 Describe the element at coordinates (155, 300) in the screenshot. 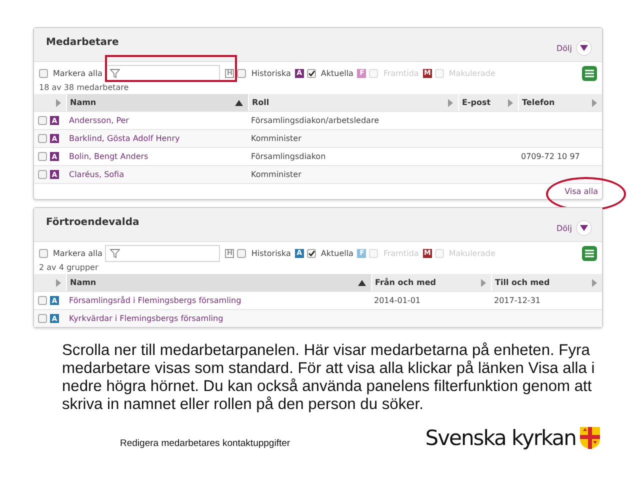

I see `name-link: Församlingsråd i Flemingsbergs församling` at that location.